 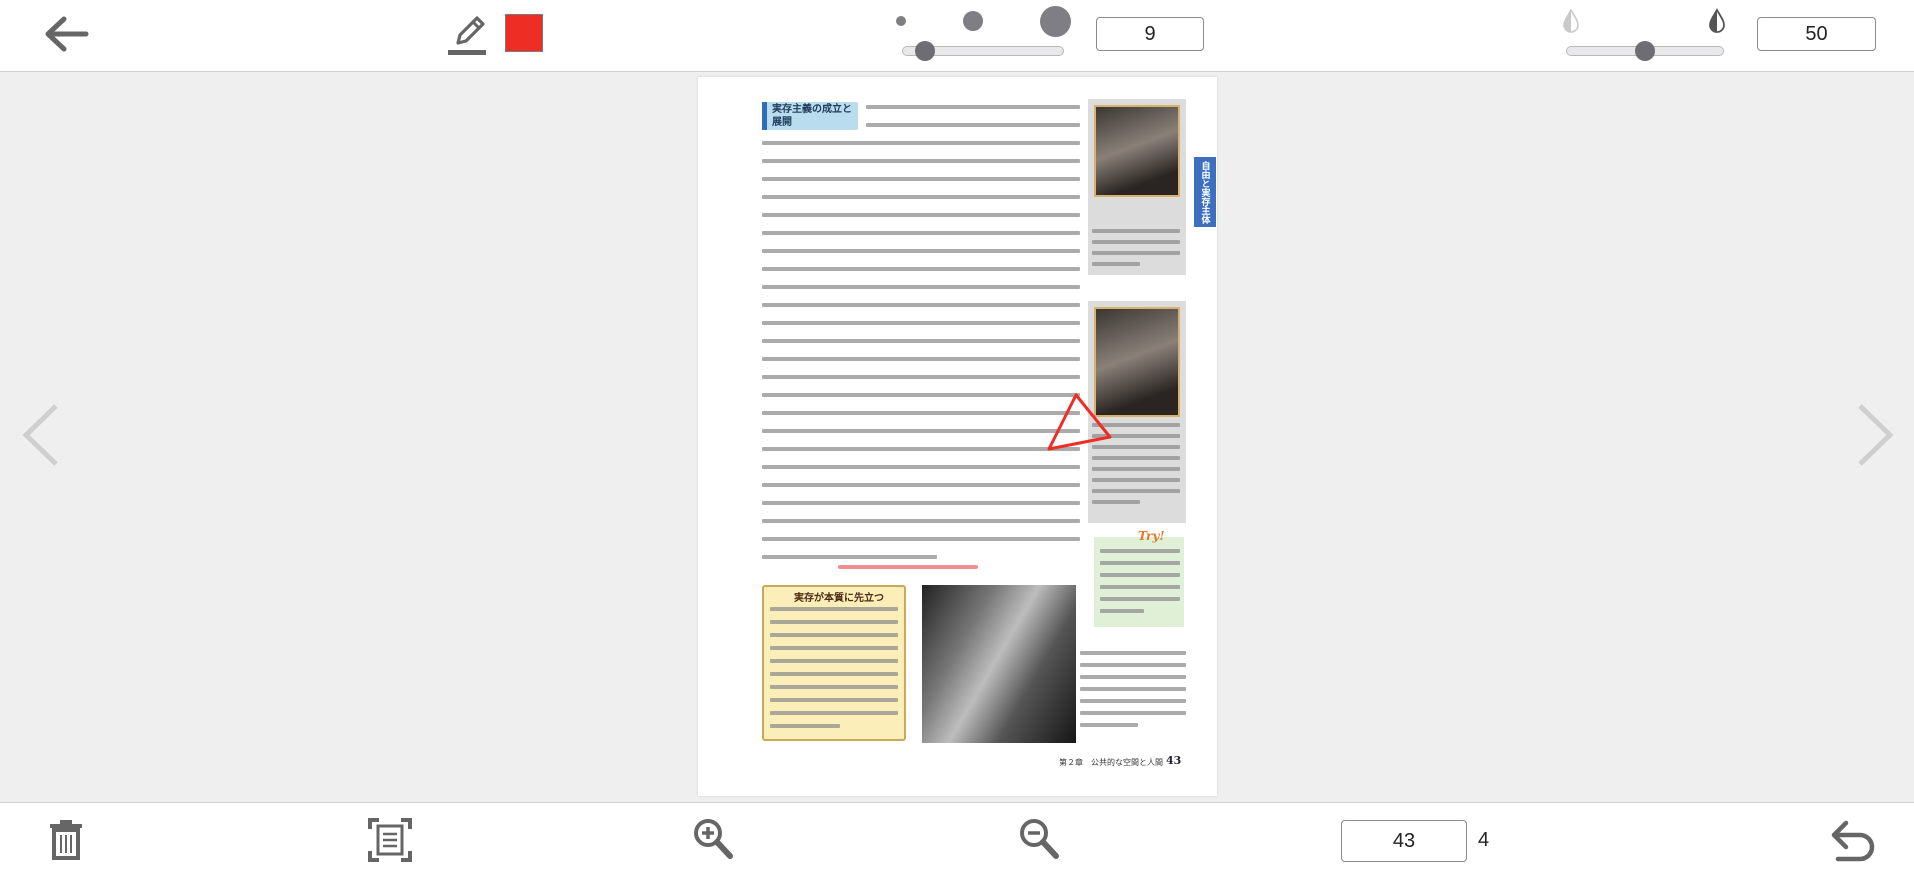 I want to click on chevron-left-icon, so click(x=40, y=435).